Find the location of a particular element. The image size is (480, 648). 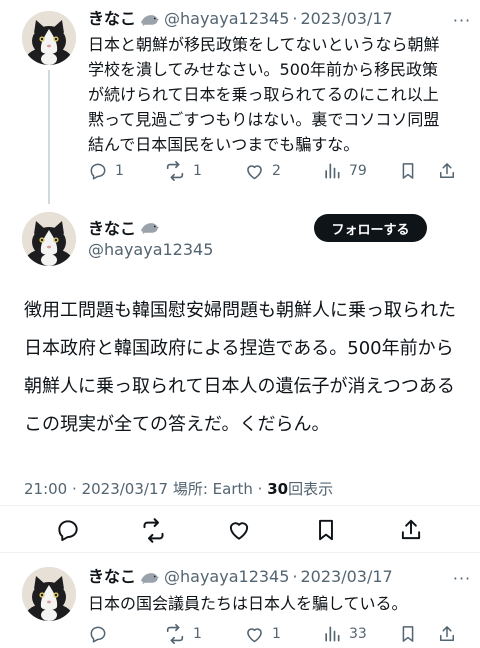

retweet-button is located at coordinates (153, 530).